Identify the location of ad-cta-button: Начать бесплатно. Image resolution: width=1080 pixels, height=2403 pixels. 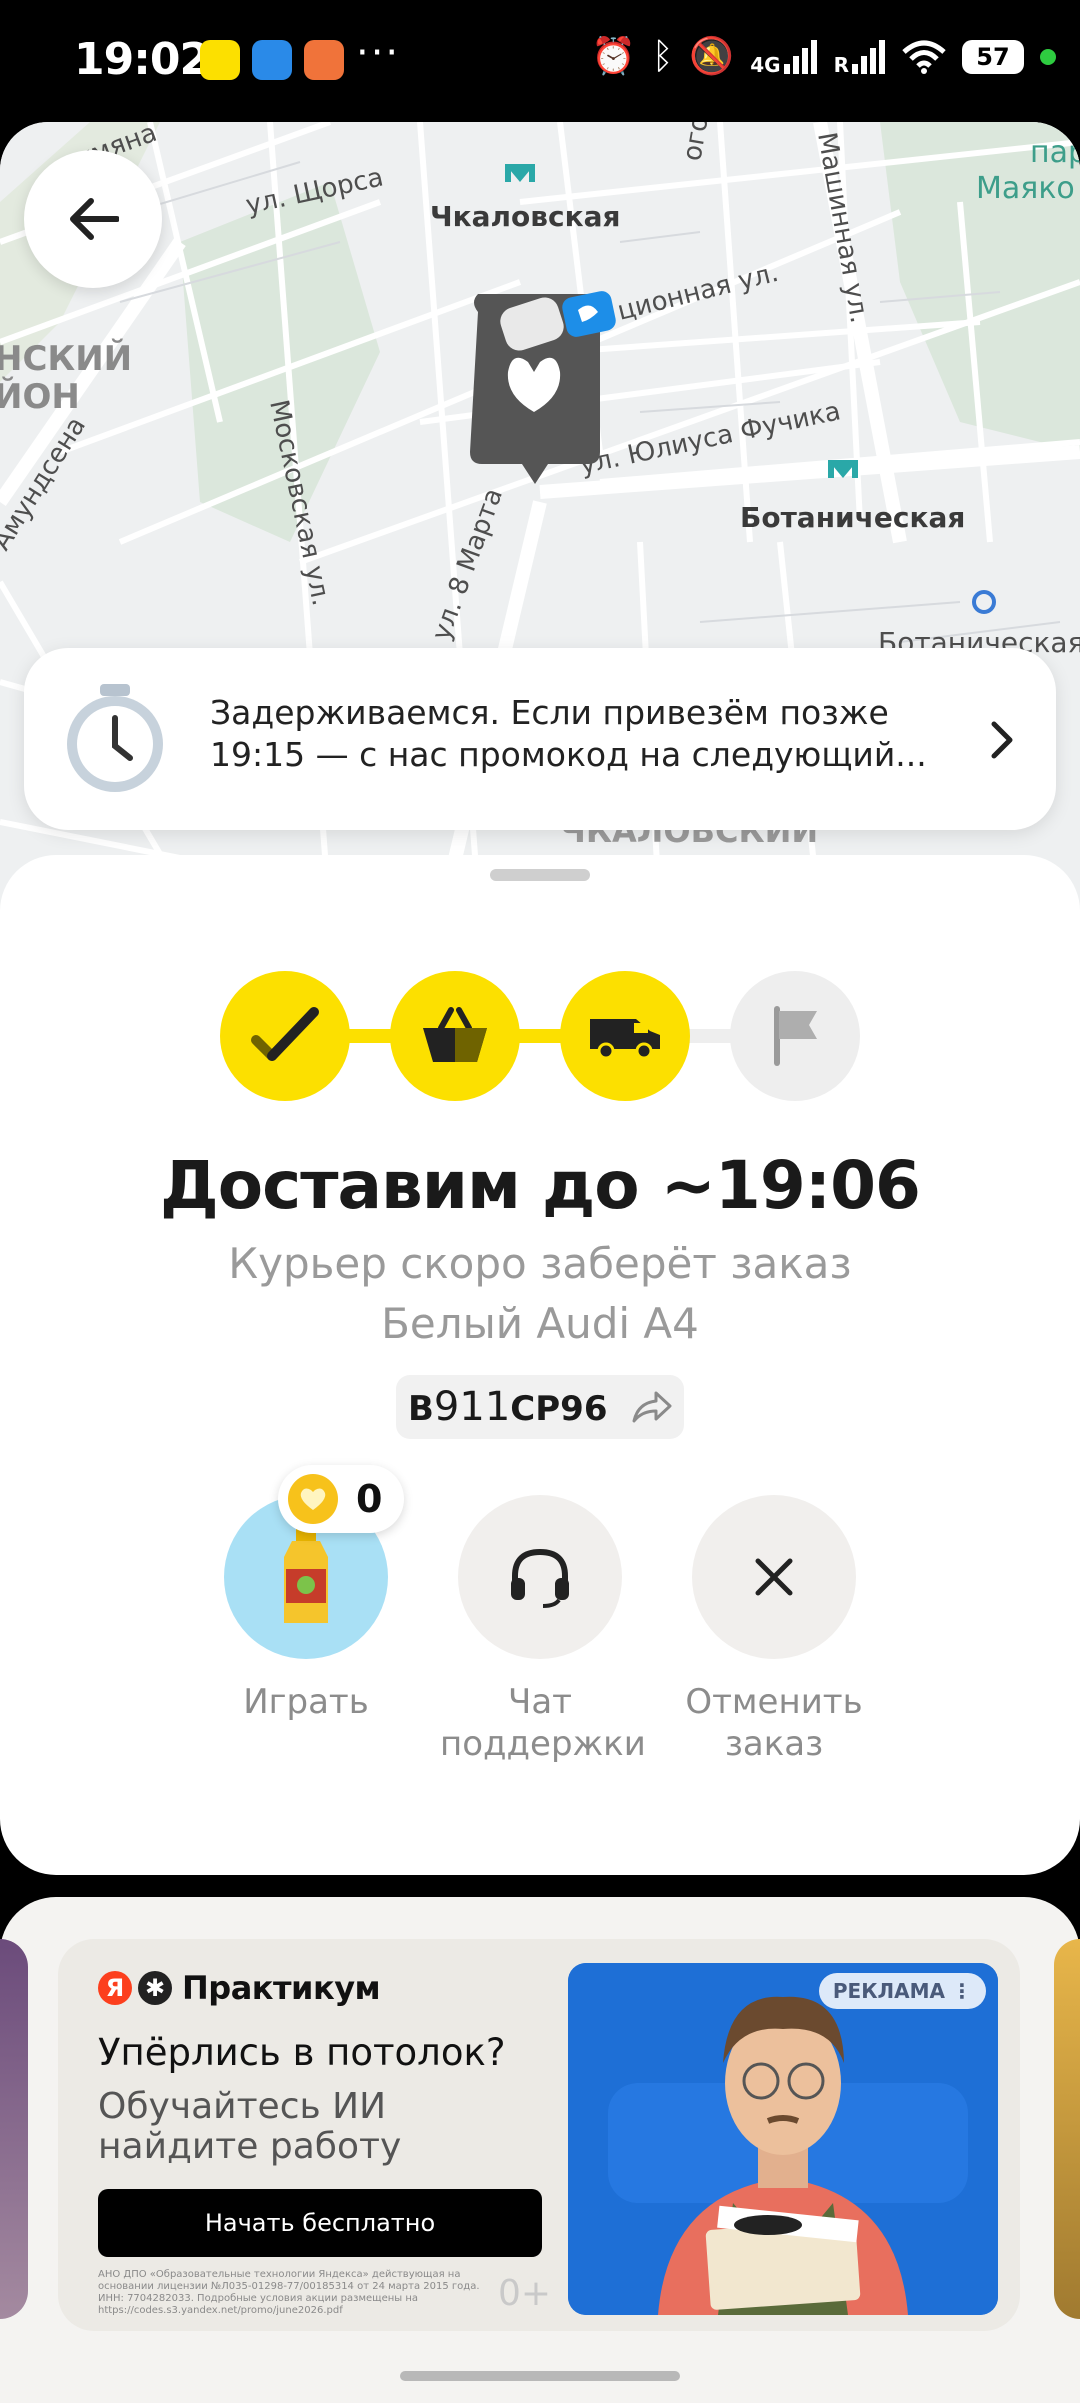
(320, 2223).